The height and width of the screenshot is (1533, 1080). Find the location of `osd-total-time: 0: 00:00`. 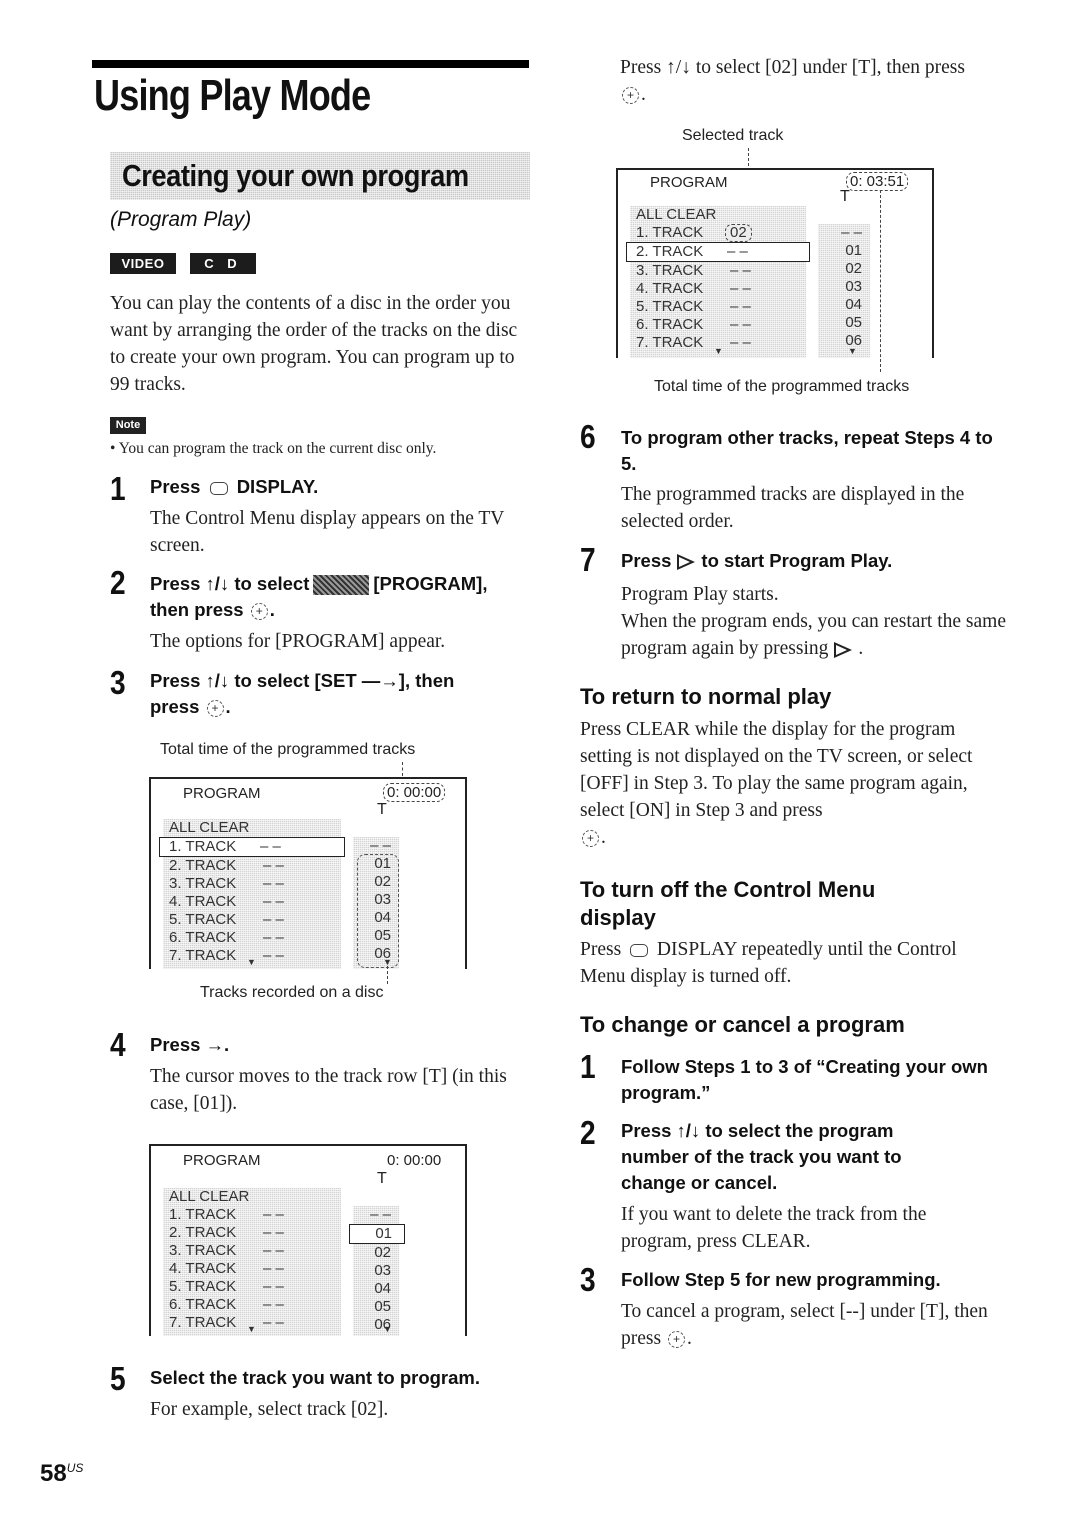

osd-total-time: 0: 00:00 is located at coordinates (414, 1160).